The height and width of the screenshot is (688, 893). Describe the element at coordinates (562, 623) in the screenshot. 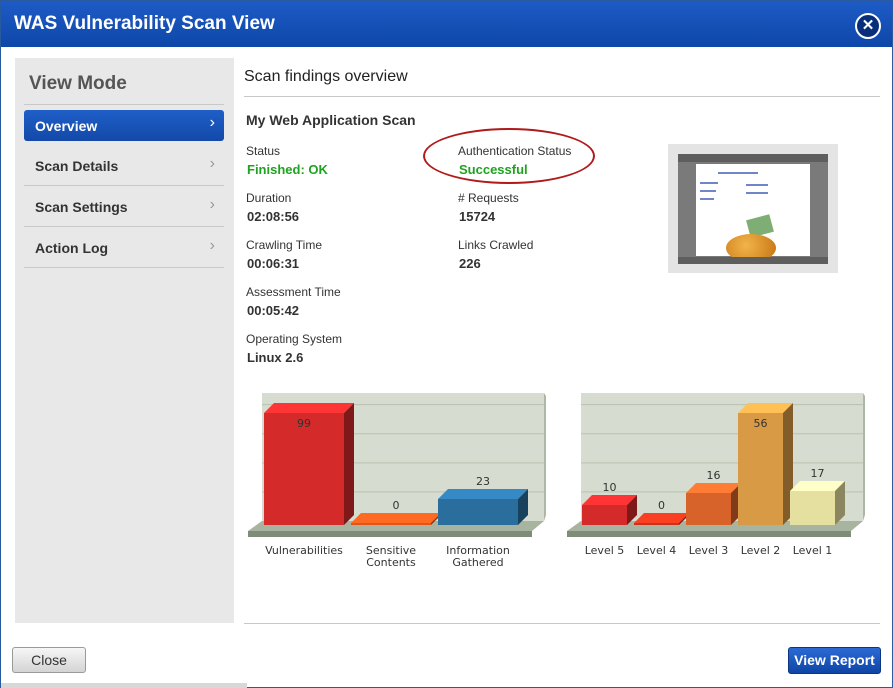

I see `footer-divider` at that location.